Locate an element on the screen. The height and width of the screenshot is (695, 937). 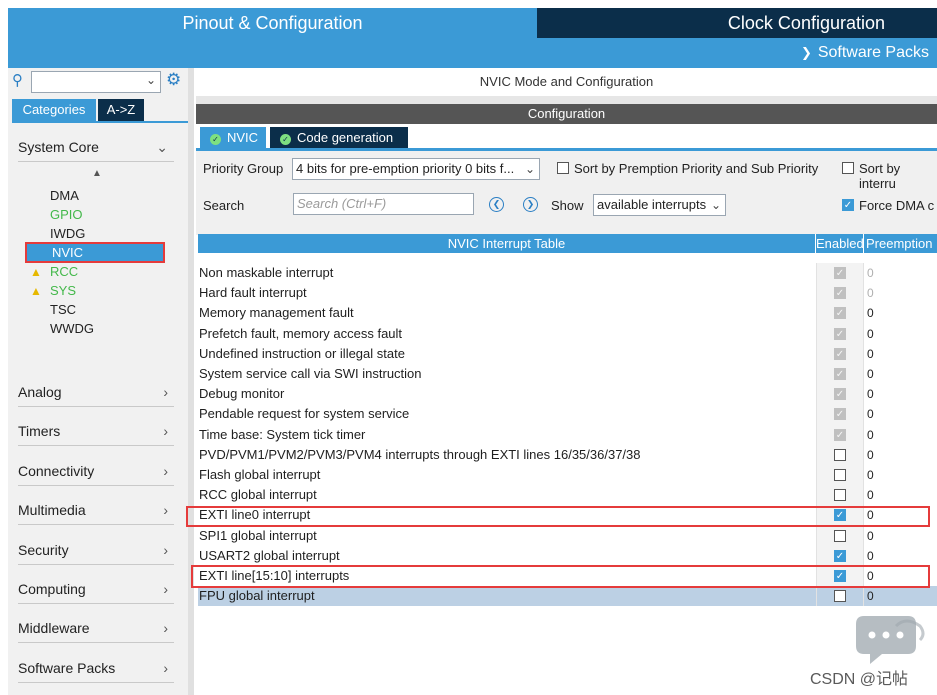
category-connectivity: Connectivity › is located at coordinates (96, 471).